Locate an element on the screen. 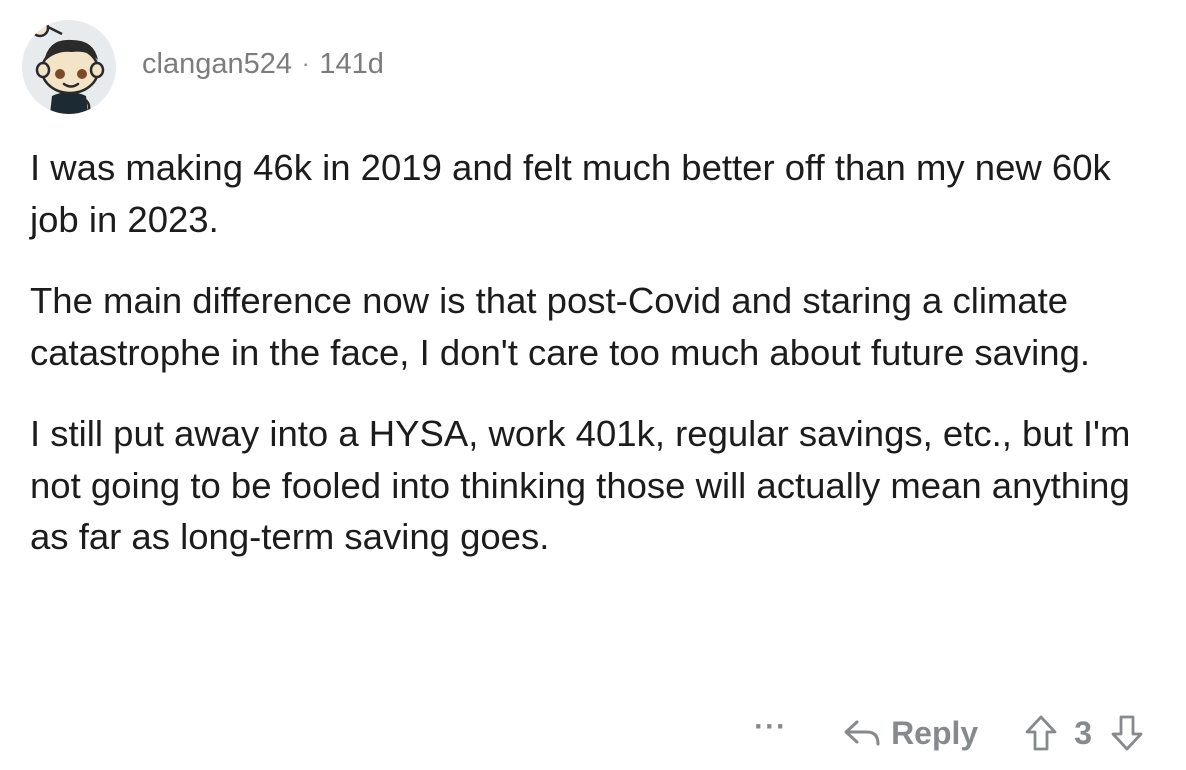 This screenshot has width=1186, height=770. downvote-arrow-icon is located at coordinates (1127, 733).